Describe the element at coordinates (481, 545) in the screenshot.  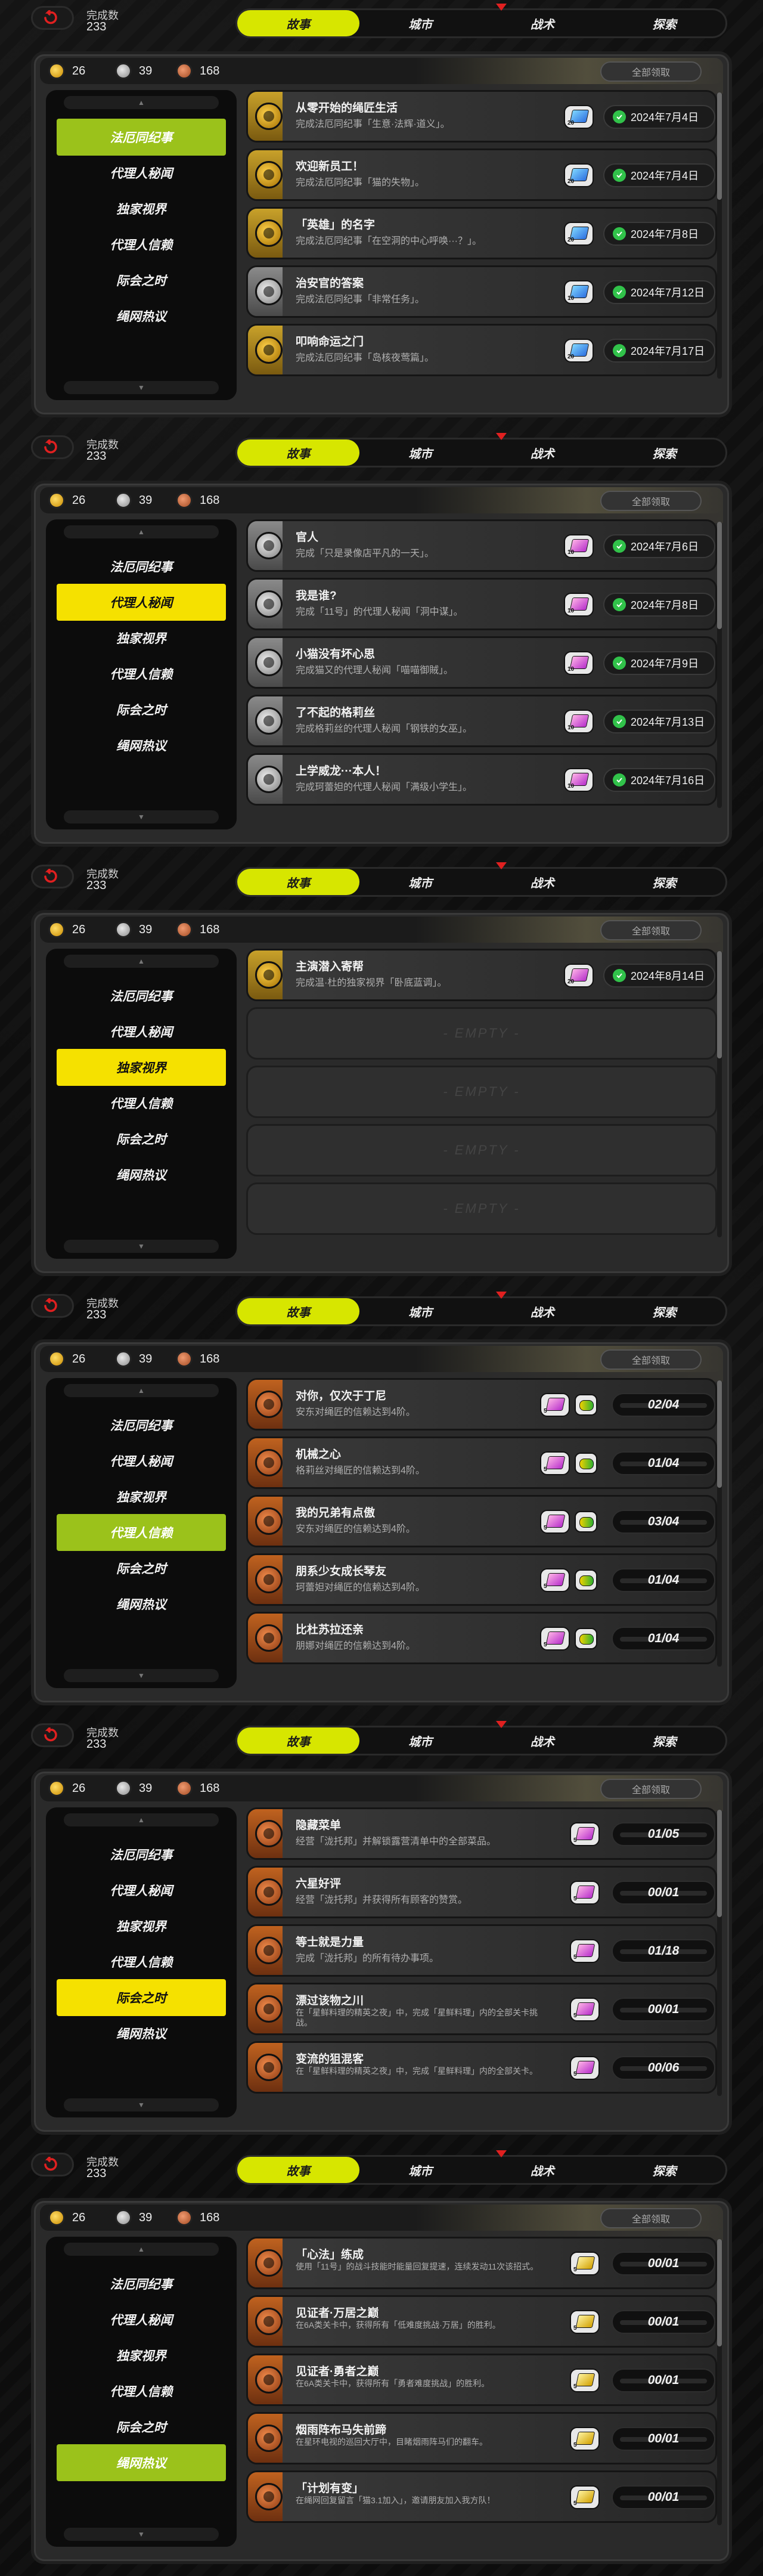
I see `achievement-row: 官人 完成「只是录像店平凡的一天」。 10 2024年7月6日` at that location.